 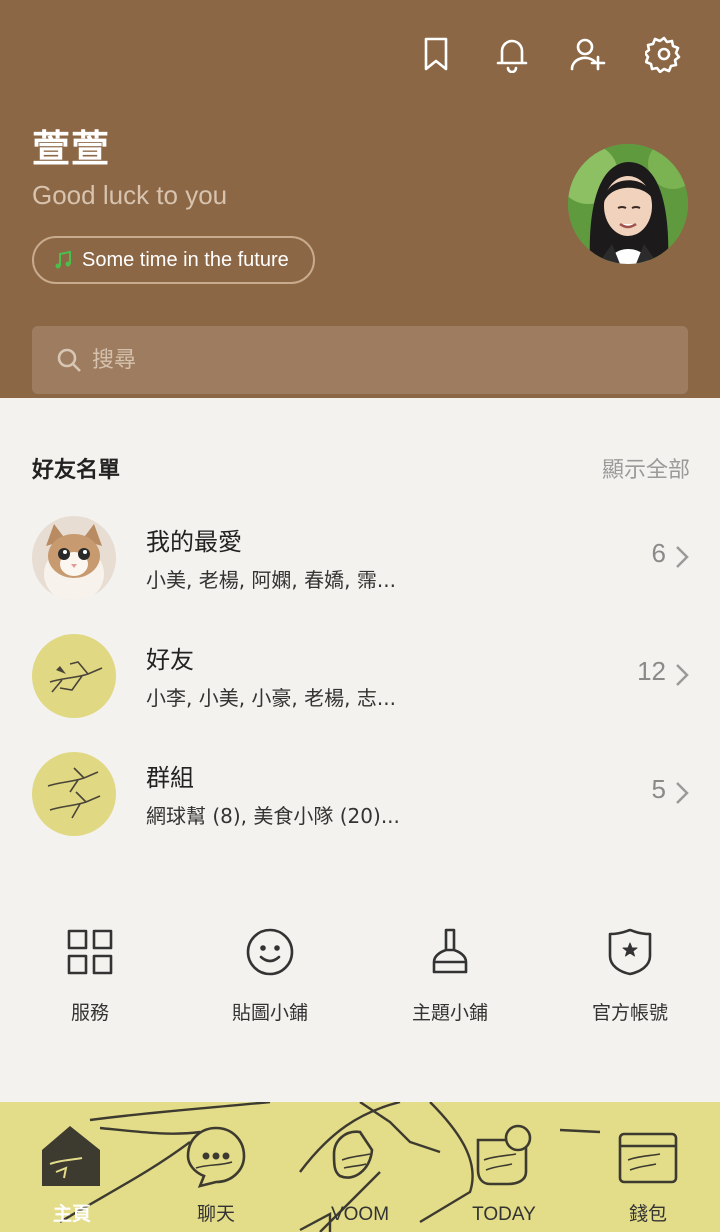 What do you see at coordinates (360, 793) in the screenshot?
I see `group-row-groups: 群組 網球幫 (8), 美食小隊 (20)... 5` at bounding box center [360, 793].